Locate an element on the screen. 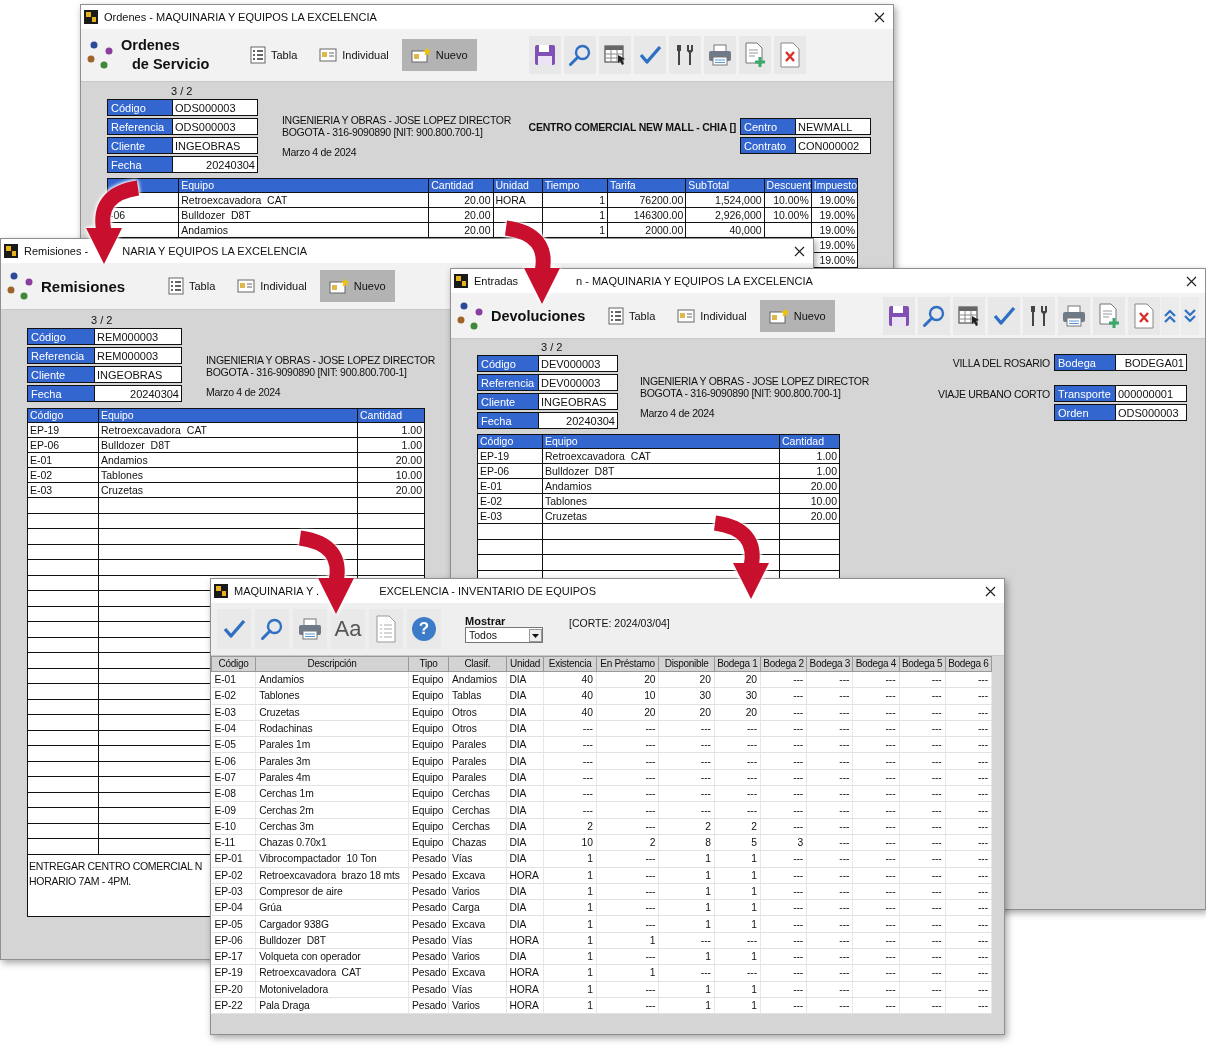 The image size is (1206, 1050). app-icon is located at coordinates (91, 17).